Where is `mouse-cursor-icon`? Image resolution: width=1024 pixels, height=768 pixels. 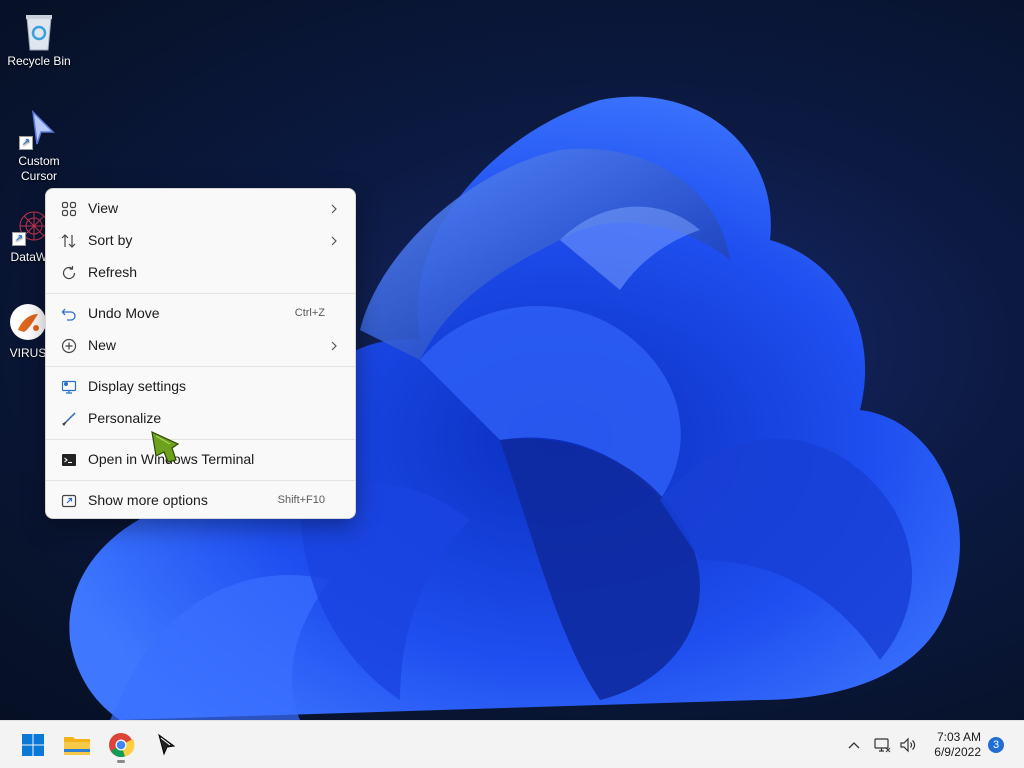
mouse-cursor-icon is located at coordinates (165, 446).